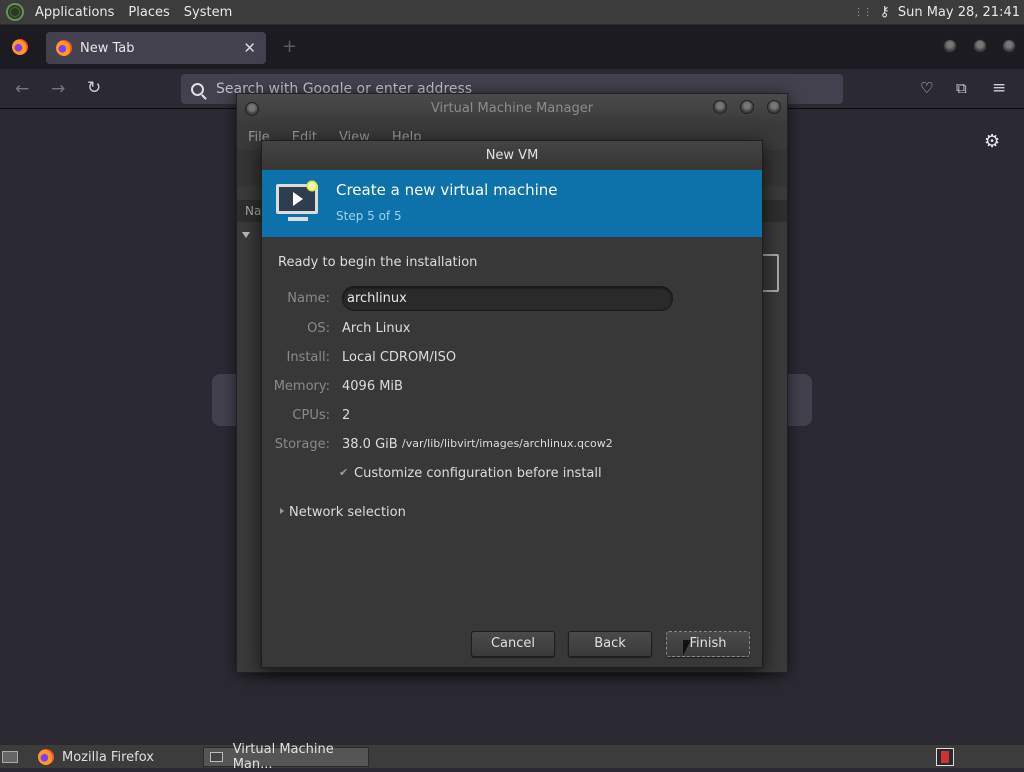 This screenshot has width=1024, height=772. Describe the element at coordinates (950, 46) in the screenshot. I see `minimize-window-button` at that location.